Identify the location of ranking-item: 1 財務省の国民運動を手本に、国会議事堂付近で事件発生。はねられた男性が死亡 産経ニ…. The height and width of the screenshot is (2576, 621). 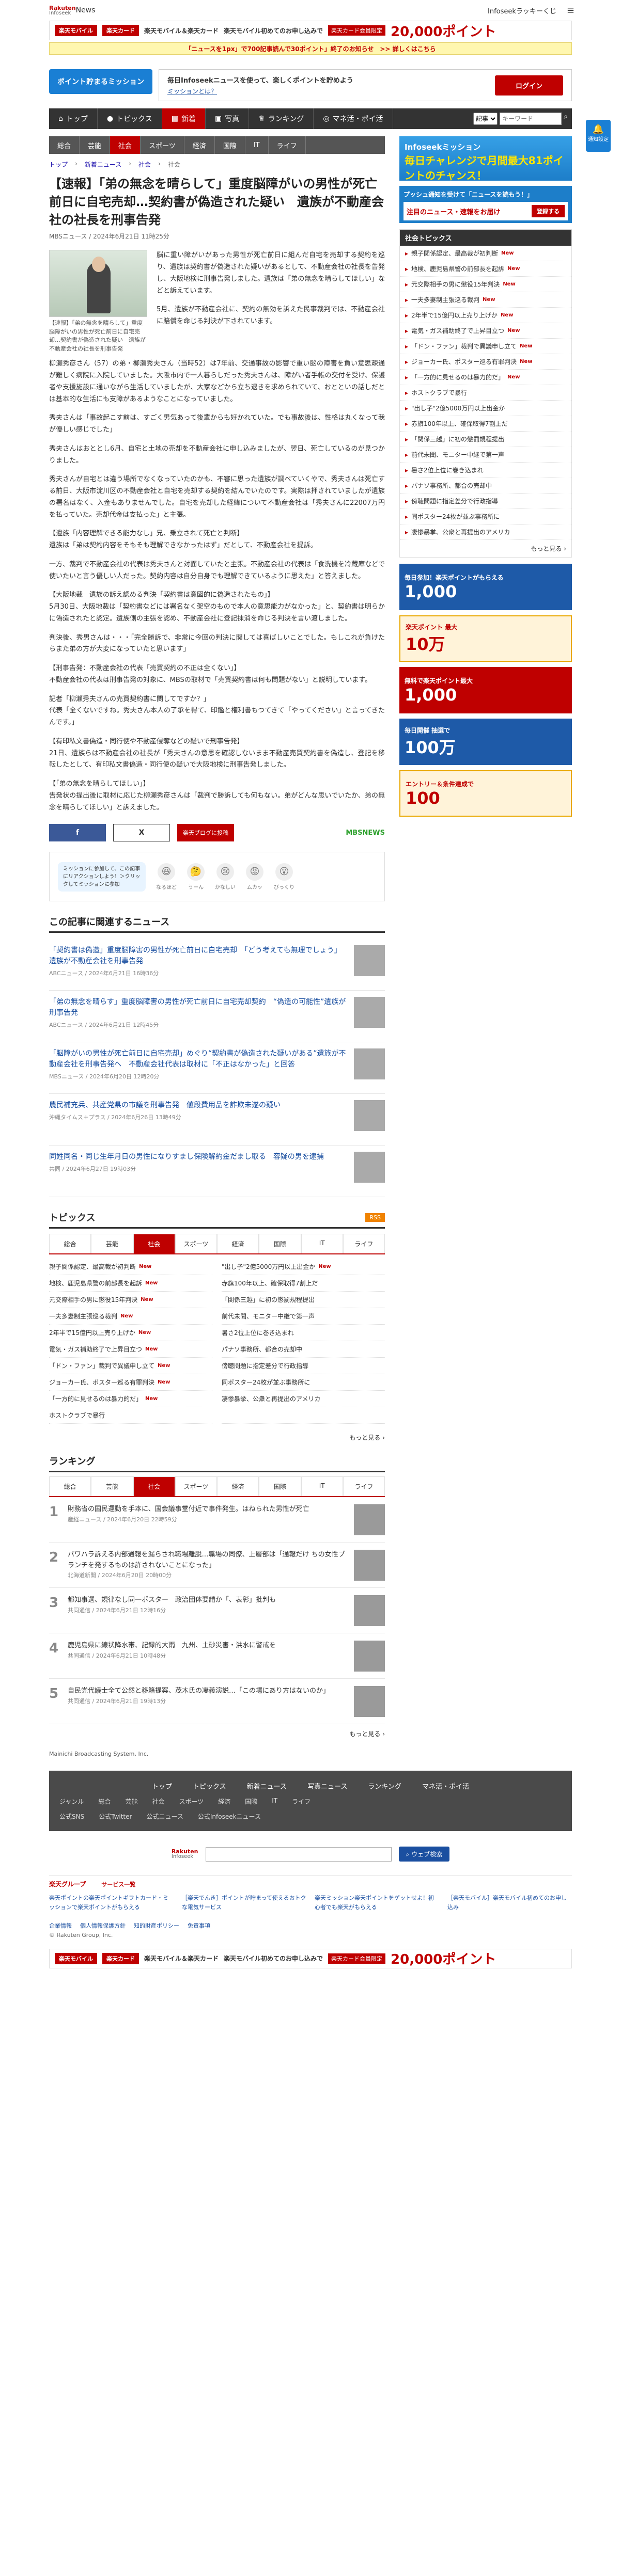
(217, 1520).